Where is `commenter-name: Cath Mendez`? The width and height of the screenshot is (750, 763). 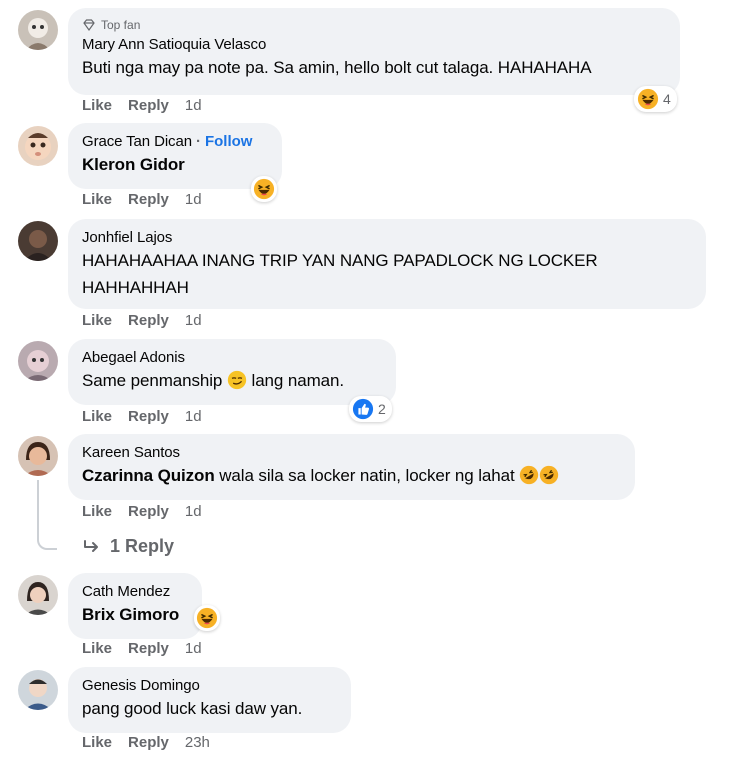
commenter-name: Cath Mendez is located at coordinates (126, 591).